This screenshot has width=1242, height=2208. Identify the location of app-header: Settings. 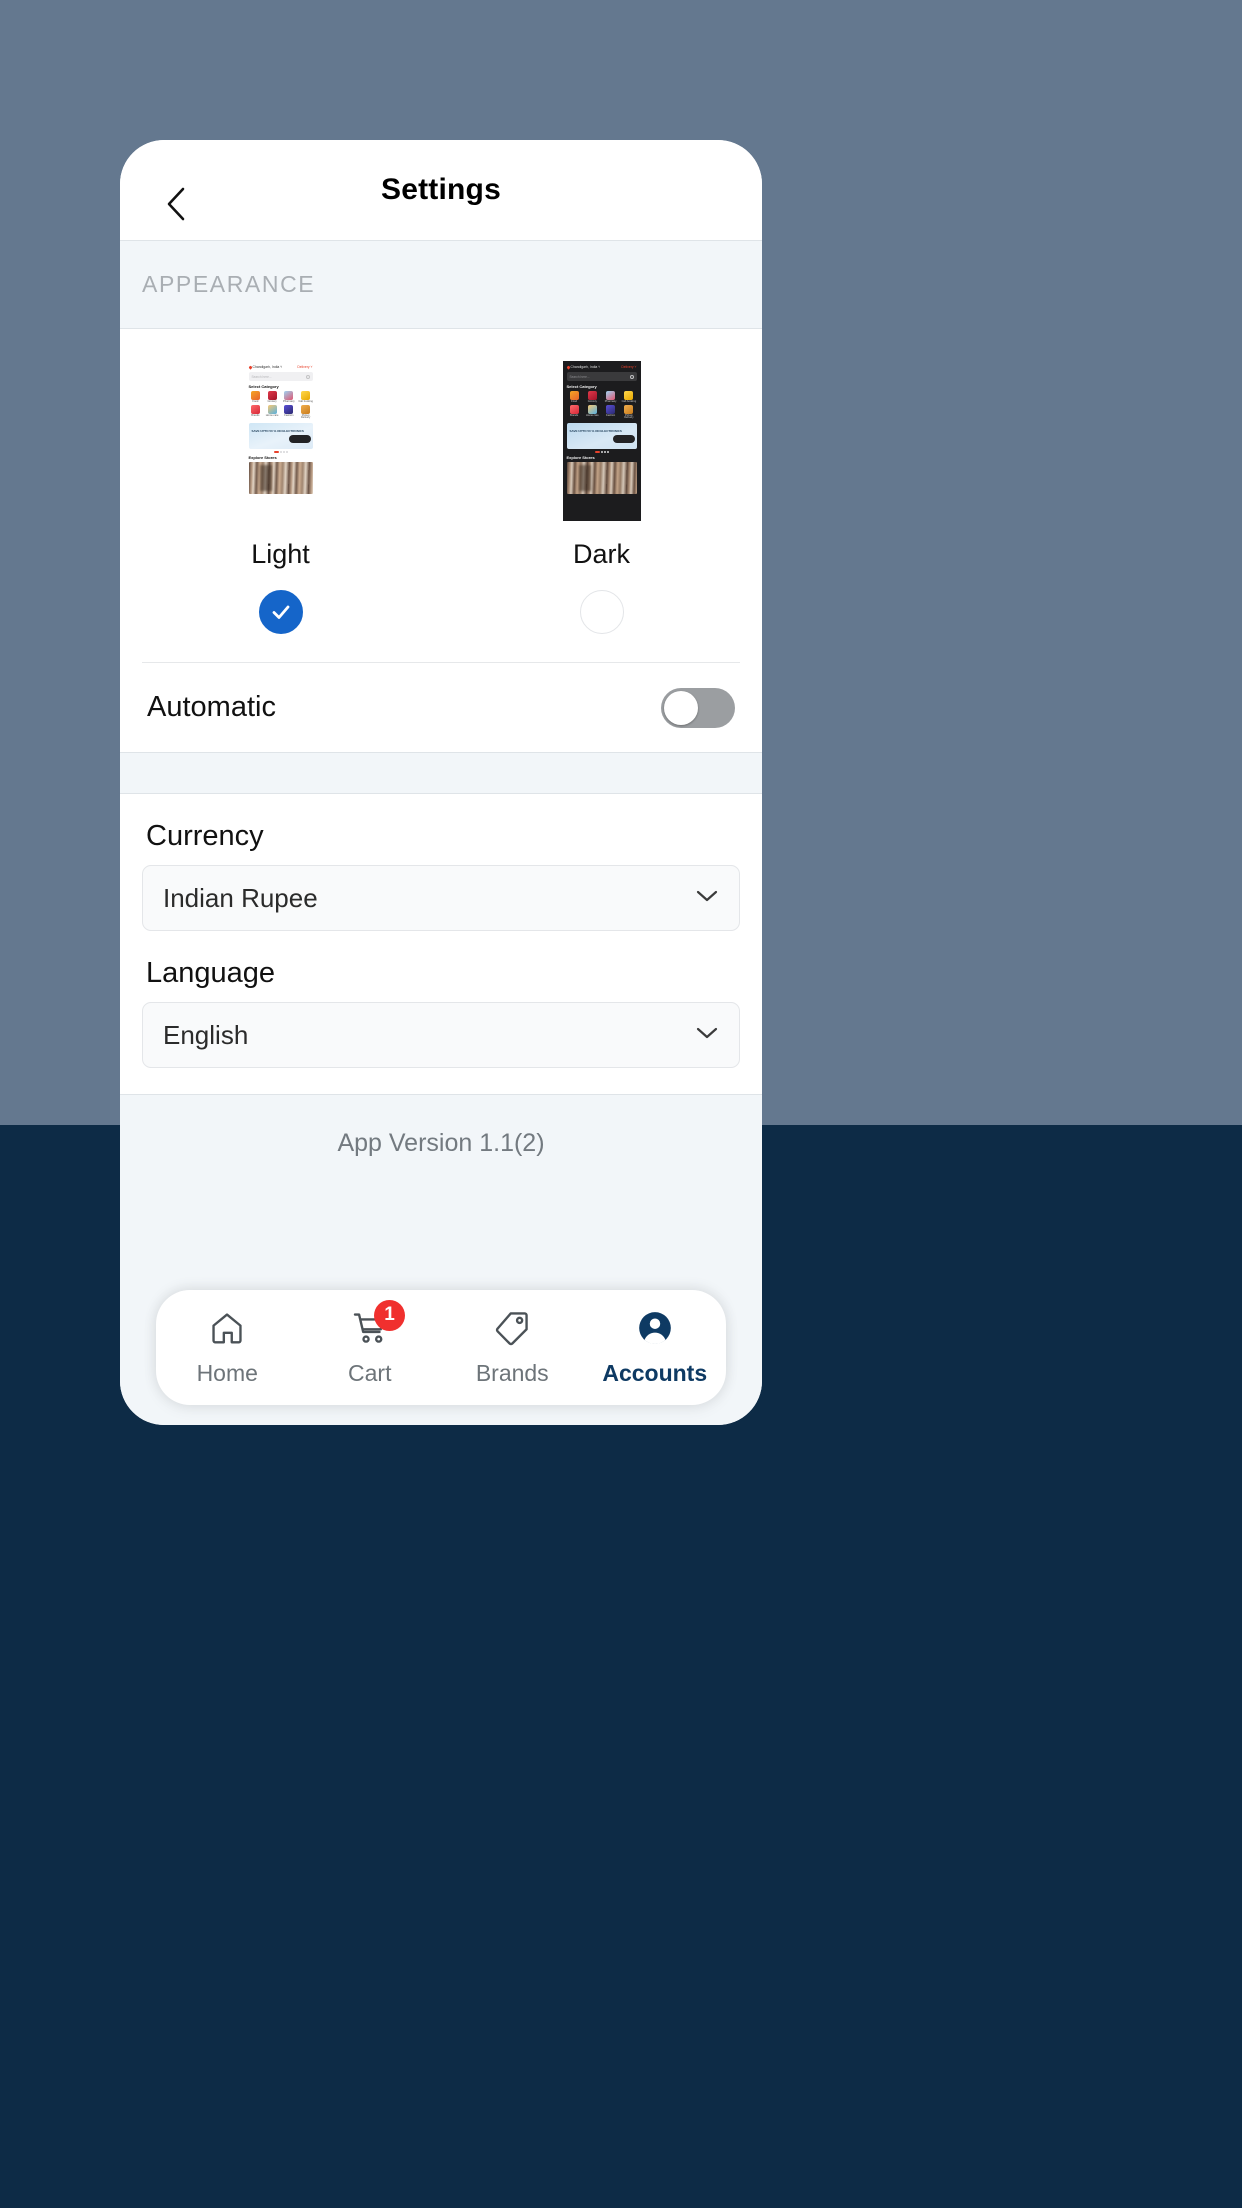
(441, 190).